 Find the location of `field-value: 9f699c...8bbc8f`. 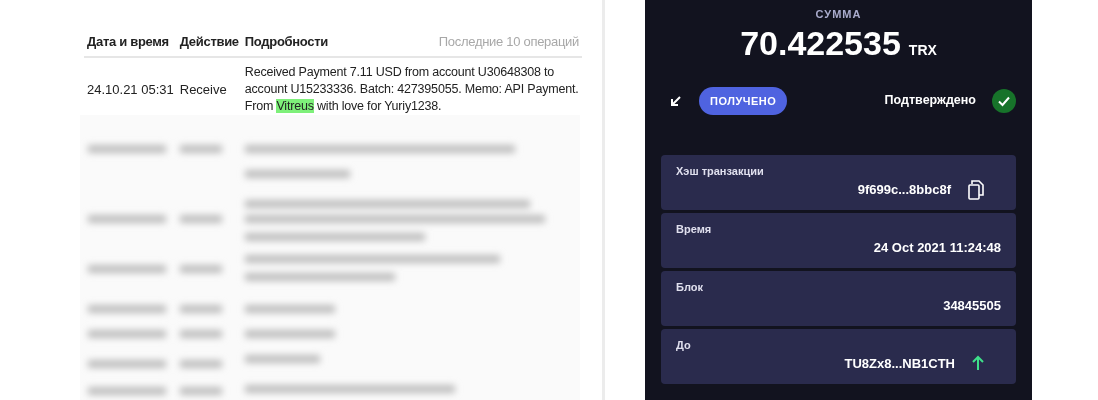

field-value: 9f699c...8bbc8f is located at coordinates (904, 189).